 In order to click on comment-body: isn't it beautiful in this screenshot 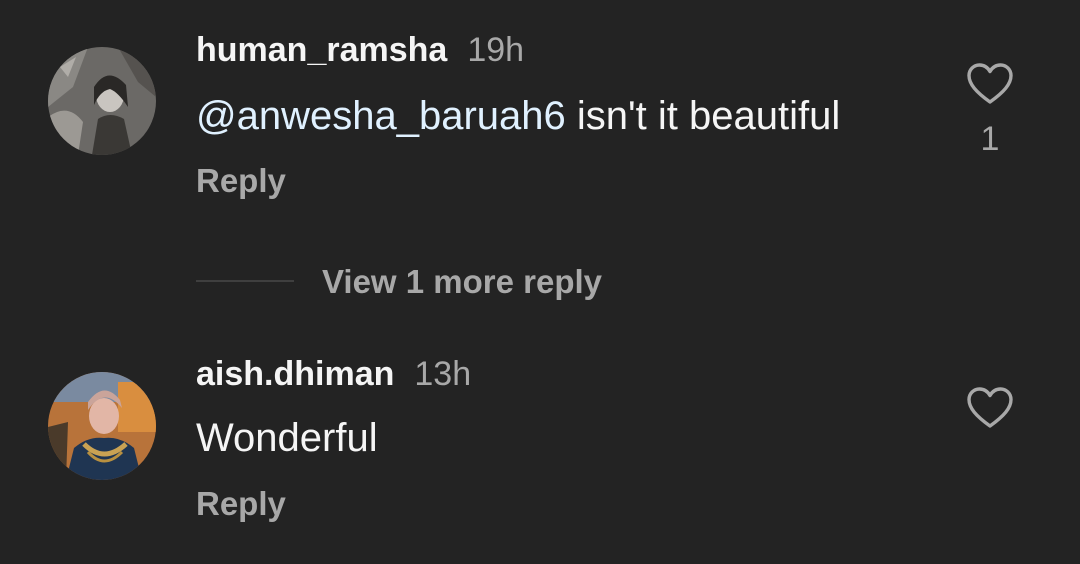, I will do `click(703, 116)`.